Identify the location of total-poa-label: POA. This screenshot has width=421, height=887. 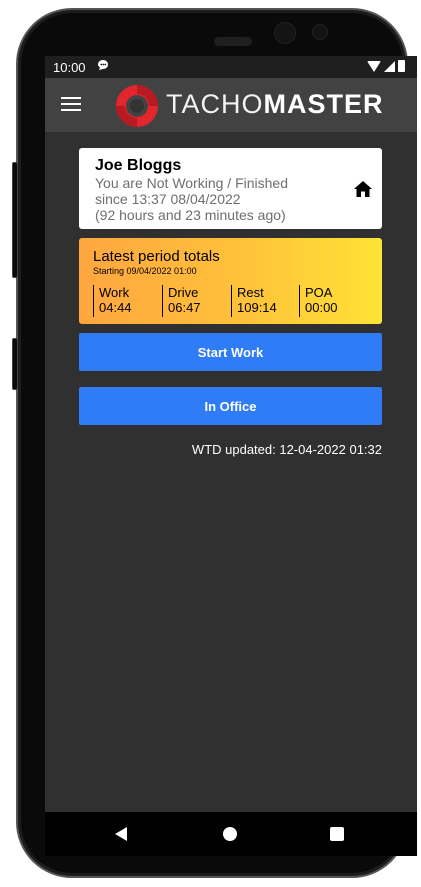
(319, 292).